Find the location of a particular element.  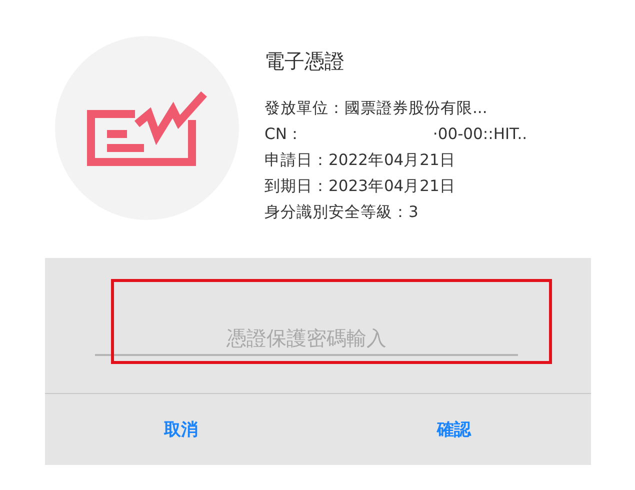

detail-value: ·00-00::HIT.. is located at coordinates (480, 134).